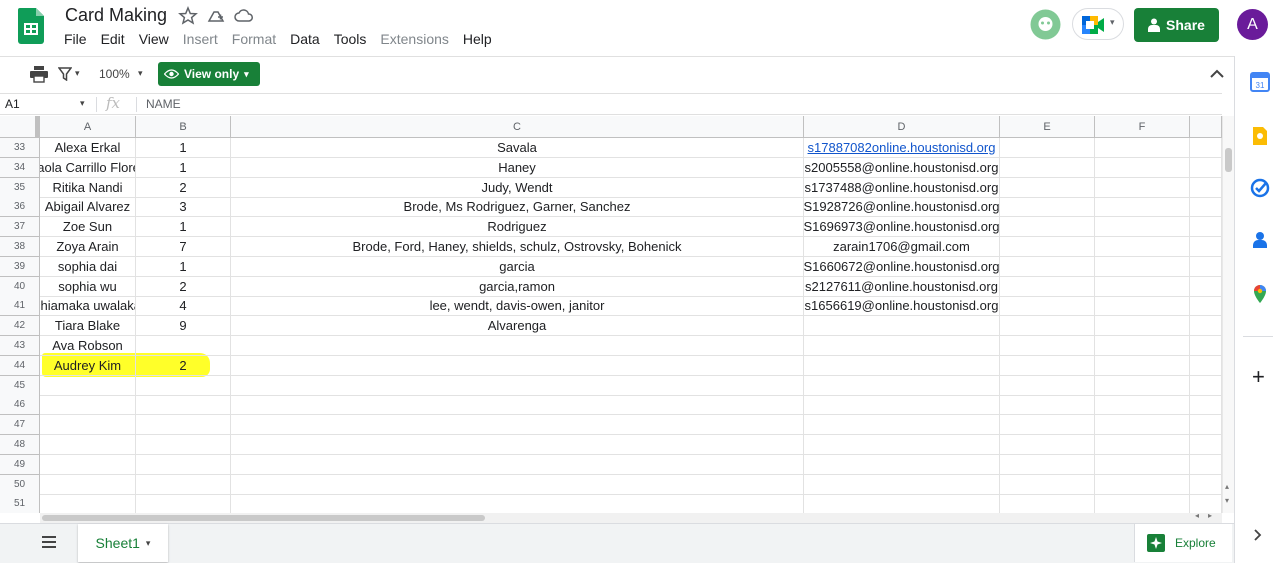 The width and height of the screenshot is (1280, 563). I want to click on cell-d: s2127611@online.houstonisd.org, so click(902, 286).